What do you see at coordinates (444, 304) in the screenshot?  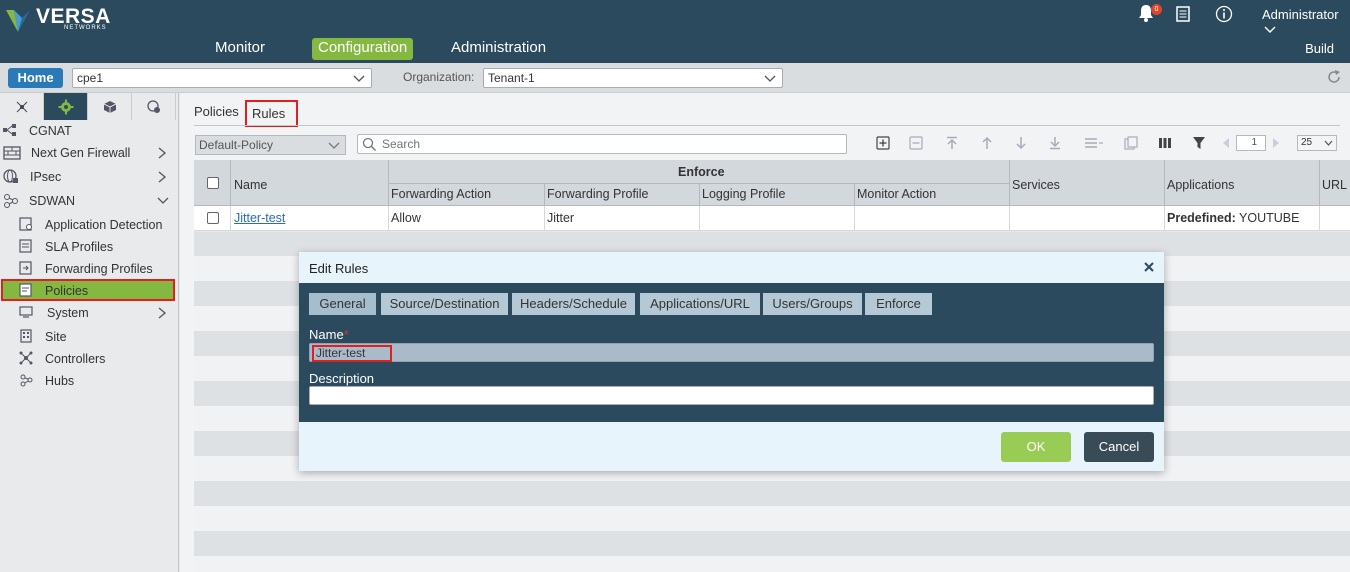 I see `tab-source-destination: Source/Destination` at bounding box center [444, 304].